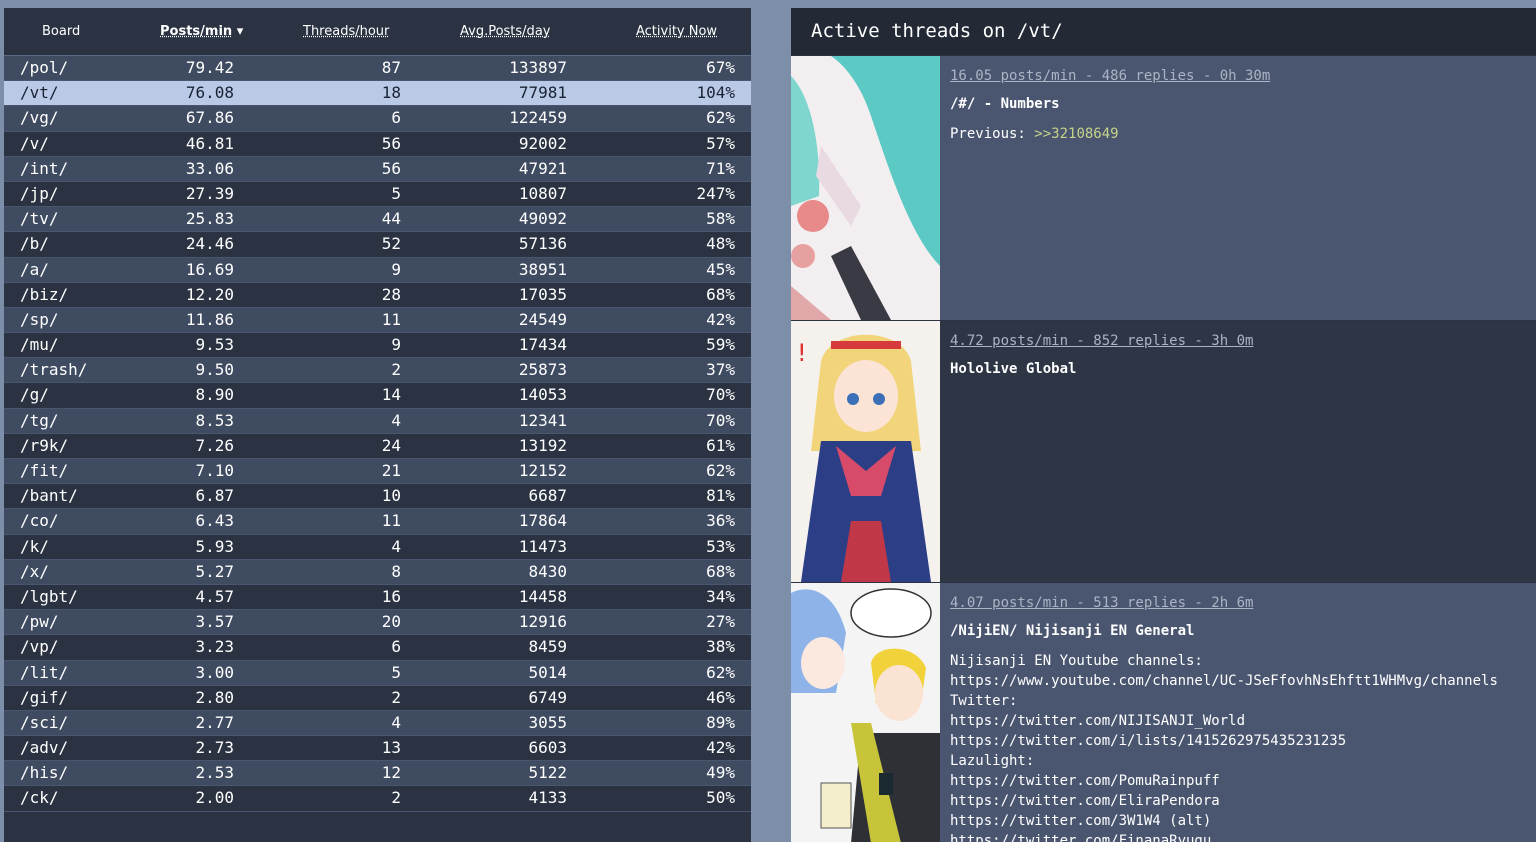 The width and height of the screenshot is (1536, 842). I want to click on activity-now-cell: 81%, so click(720, 496).